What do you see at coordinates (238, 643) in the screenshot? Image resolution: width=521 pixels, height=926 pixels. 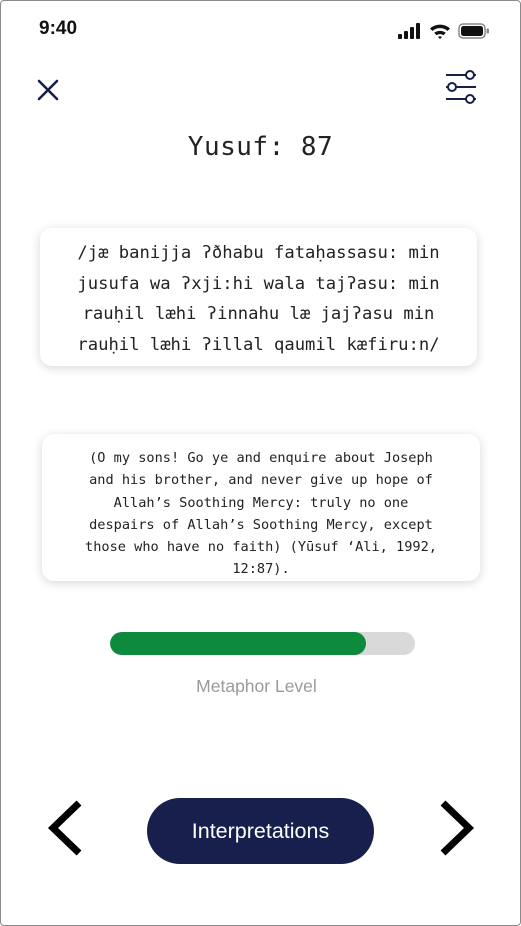 I see `metaphor-level-fill` at bounding box center [238, 643].